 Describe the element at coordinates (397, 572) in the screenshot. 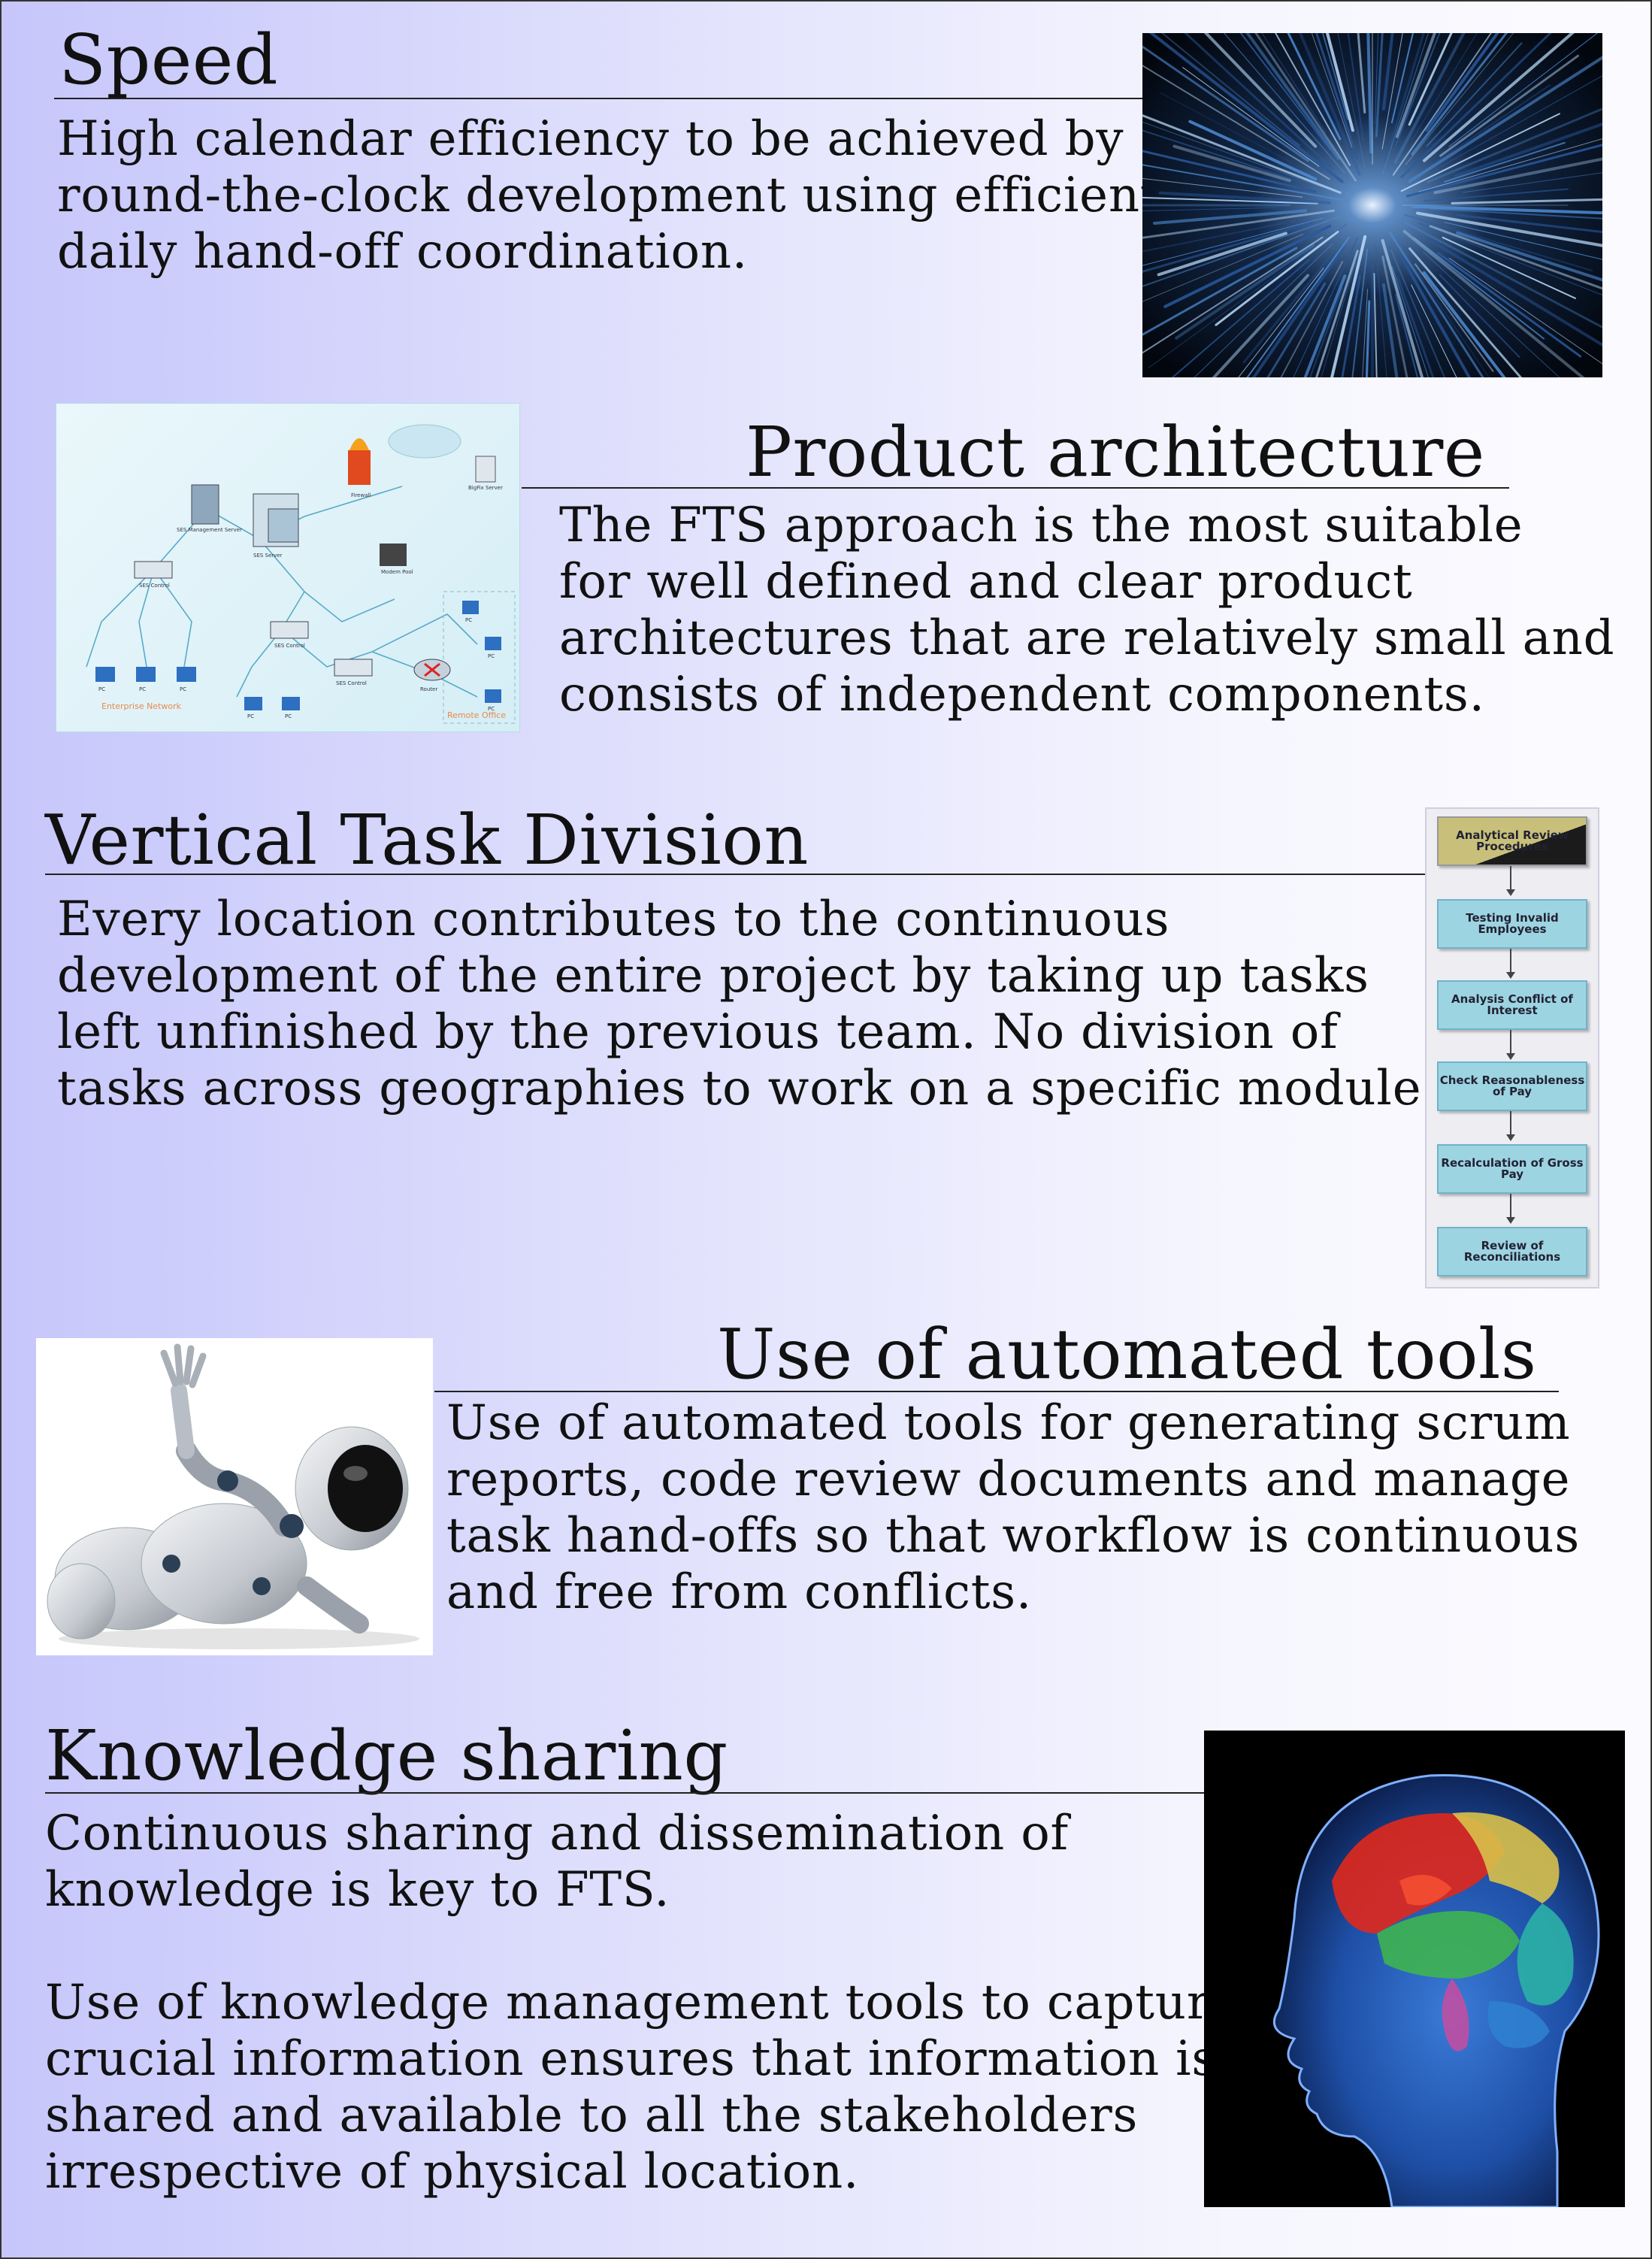

I see `svg-text: Modem Pool` at that location.